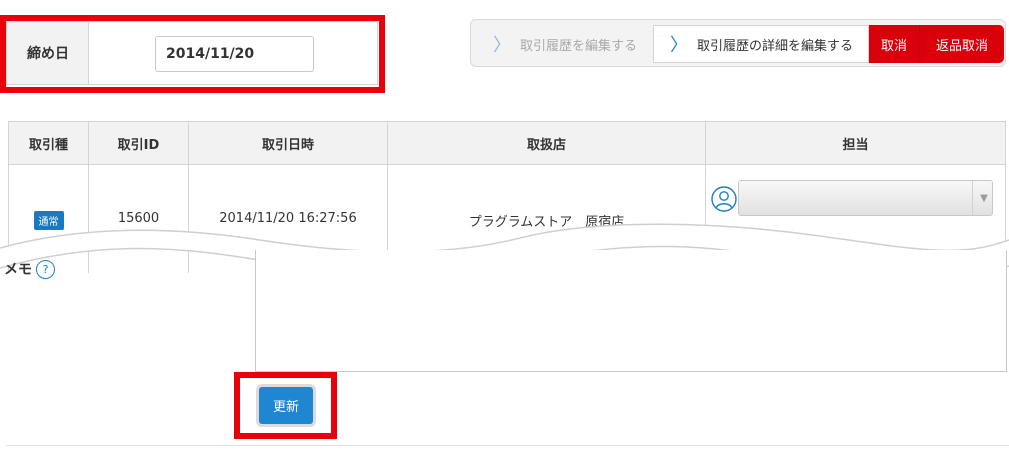 This screenshot has height=459, width=1009. I want to click on edit-history-button: 〉 取引履歴を編集する, so click(566, 44).